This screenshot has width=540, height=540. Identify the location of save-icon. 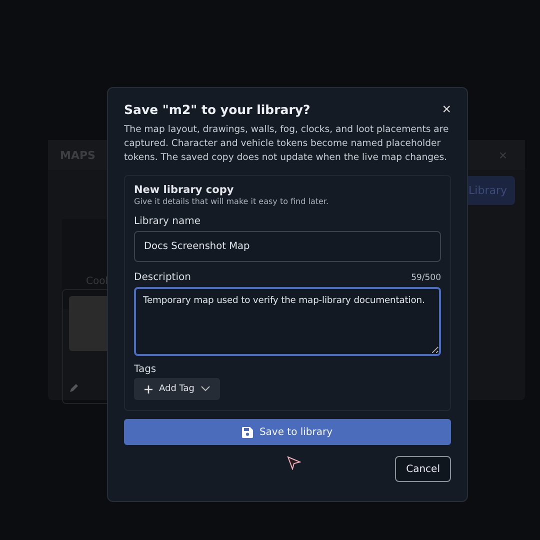
(248, 432).